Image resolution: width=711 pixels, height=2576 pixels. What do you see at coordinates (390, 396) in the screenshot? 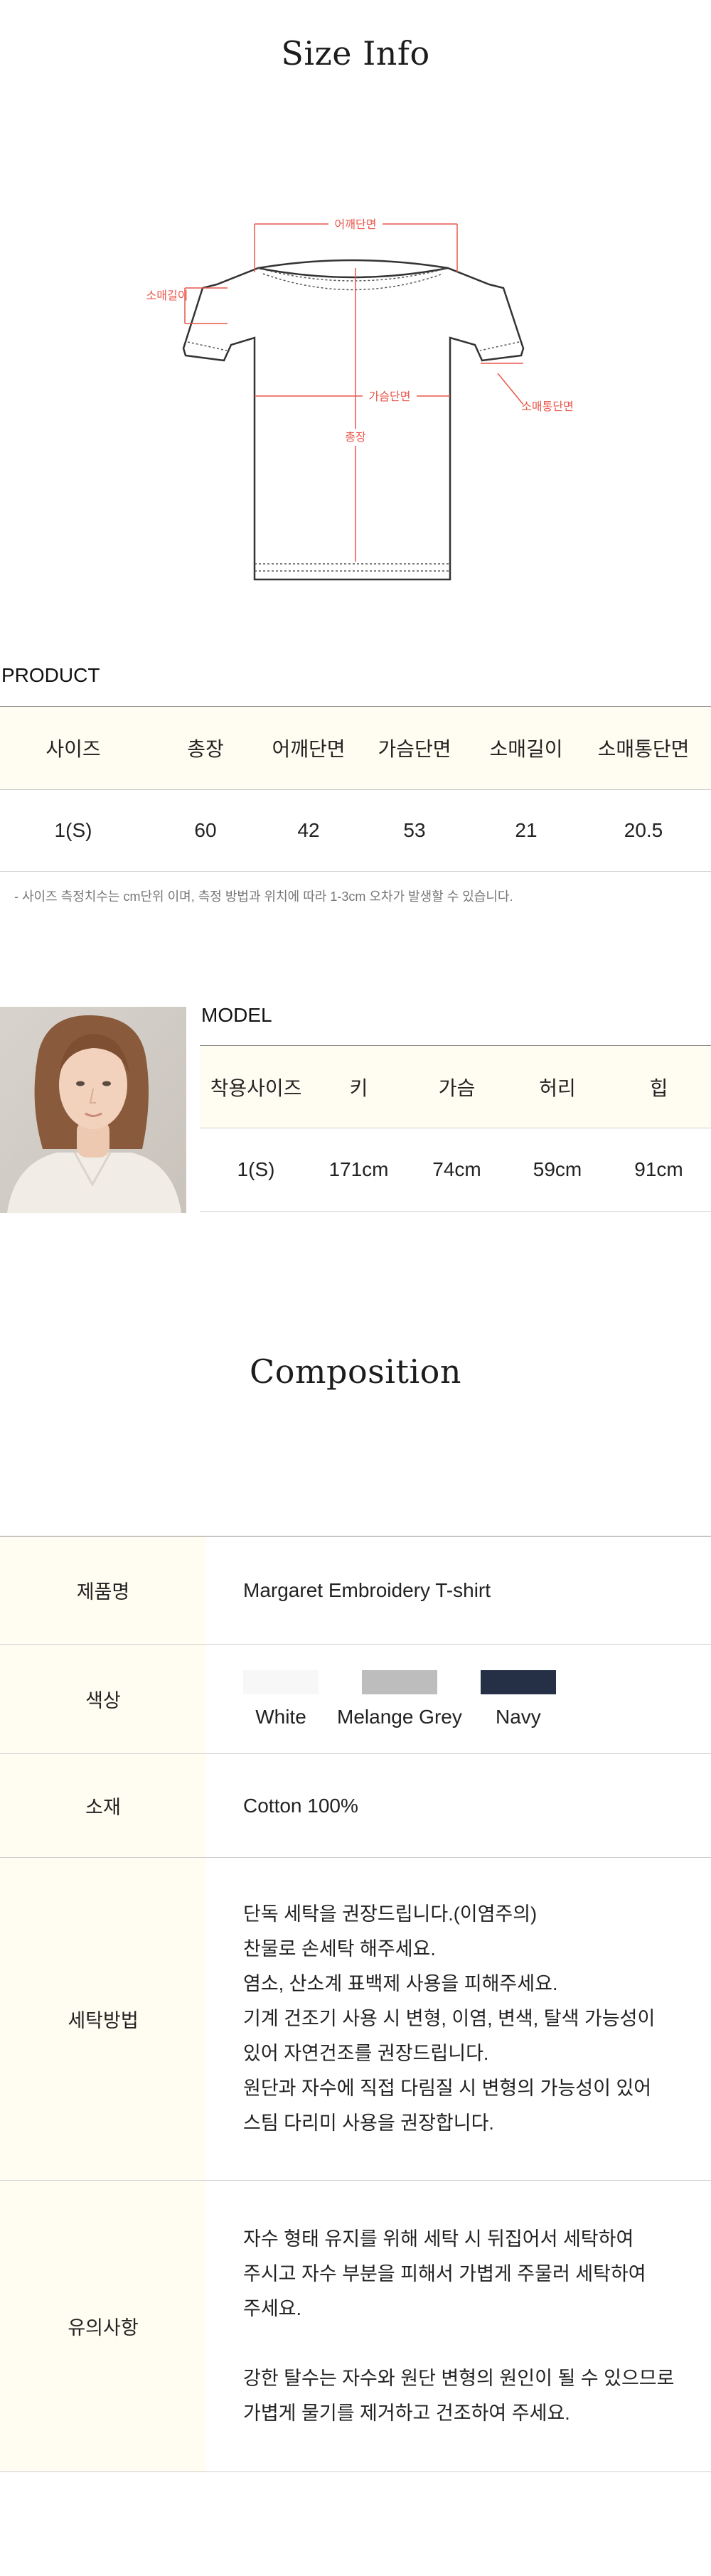
I see `chest-label: 가슴단면` at bounding box center [390, 396].